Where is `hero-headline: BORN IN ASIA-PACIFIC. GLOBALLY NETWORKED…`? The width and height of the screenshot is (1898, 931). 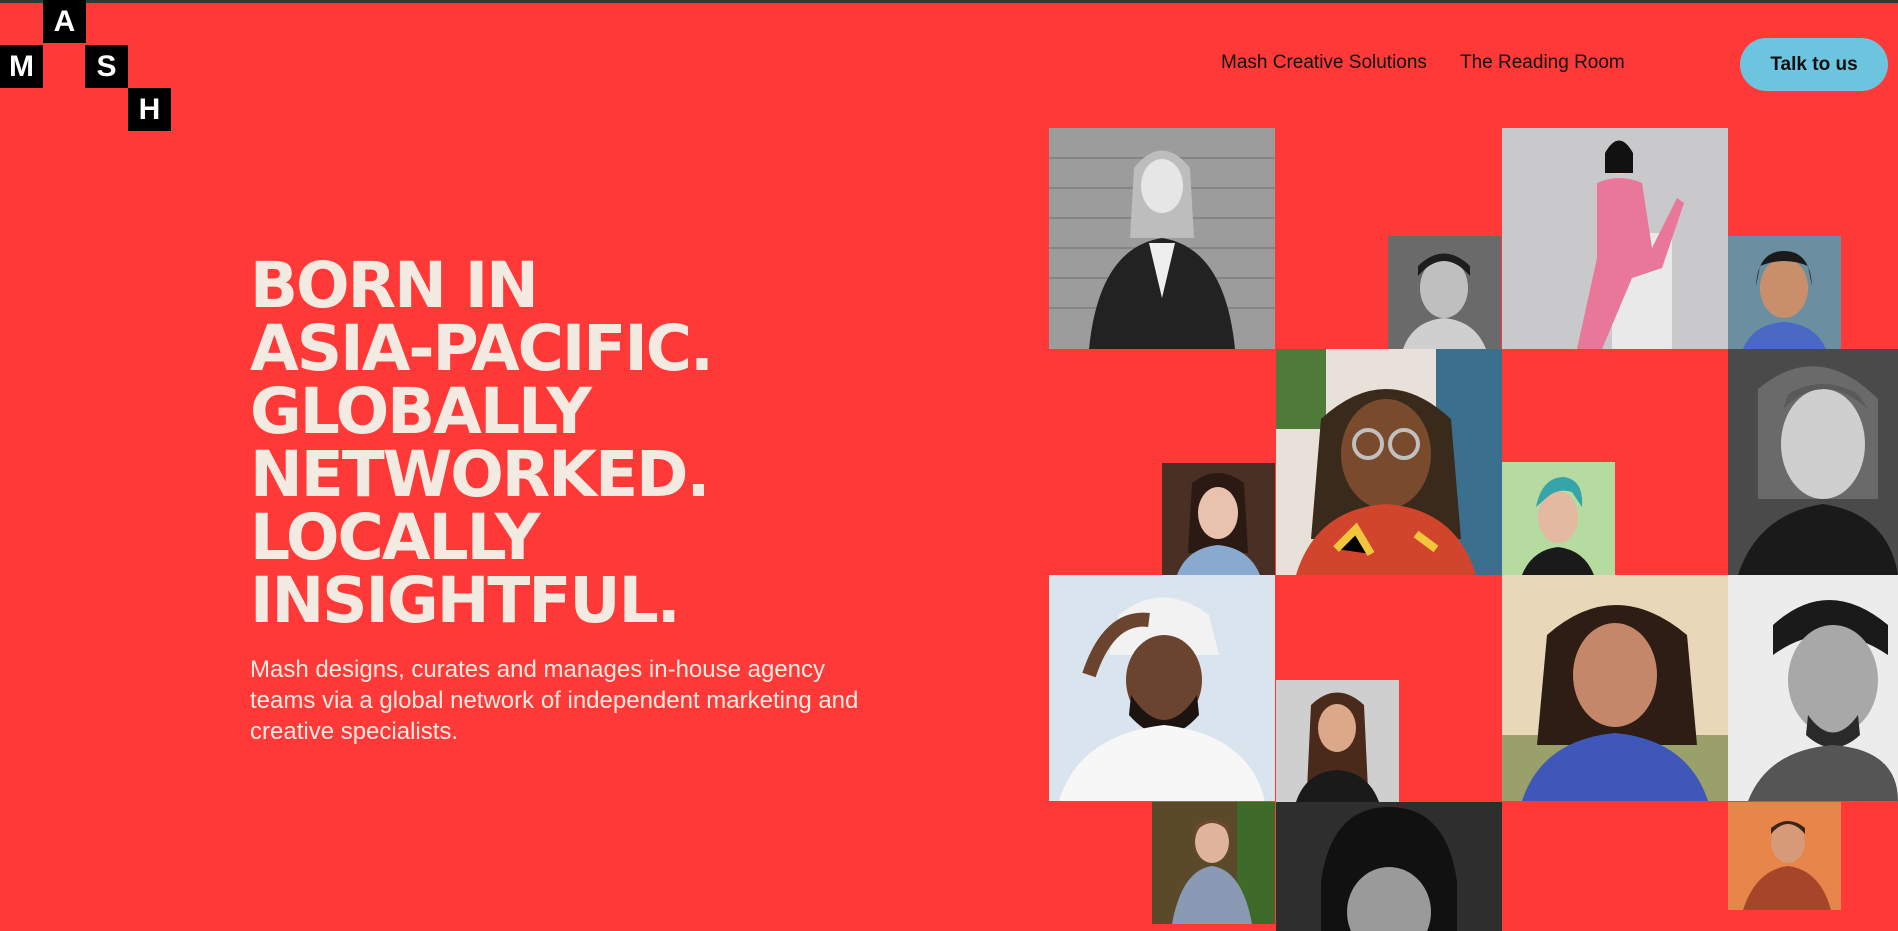 hero-headline: BORN IN ASIA-PACIFIC. GLOBALLY NETWORKED… is located at coordinates (600, 443).